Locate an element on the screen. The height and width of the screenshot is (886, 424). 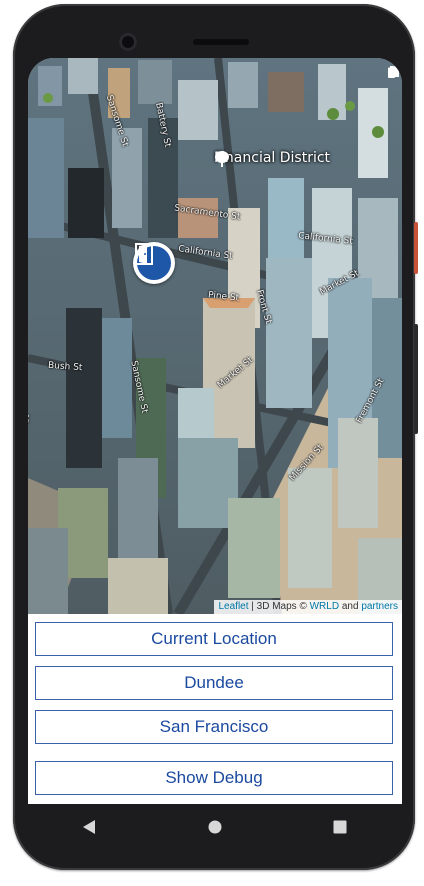
wrld-link: WRLD is located at coordinates (324, 606).